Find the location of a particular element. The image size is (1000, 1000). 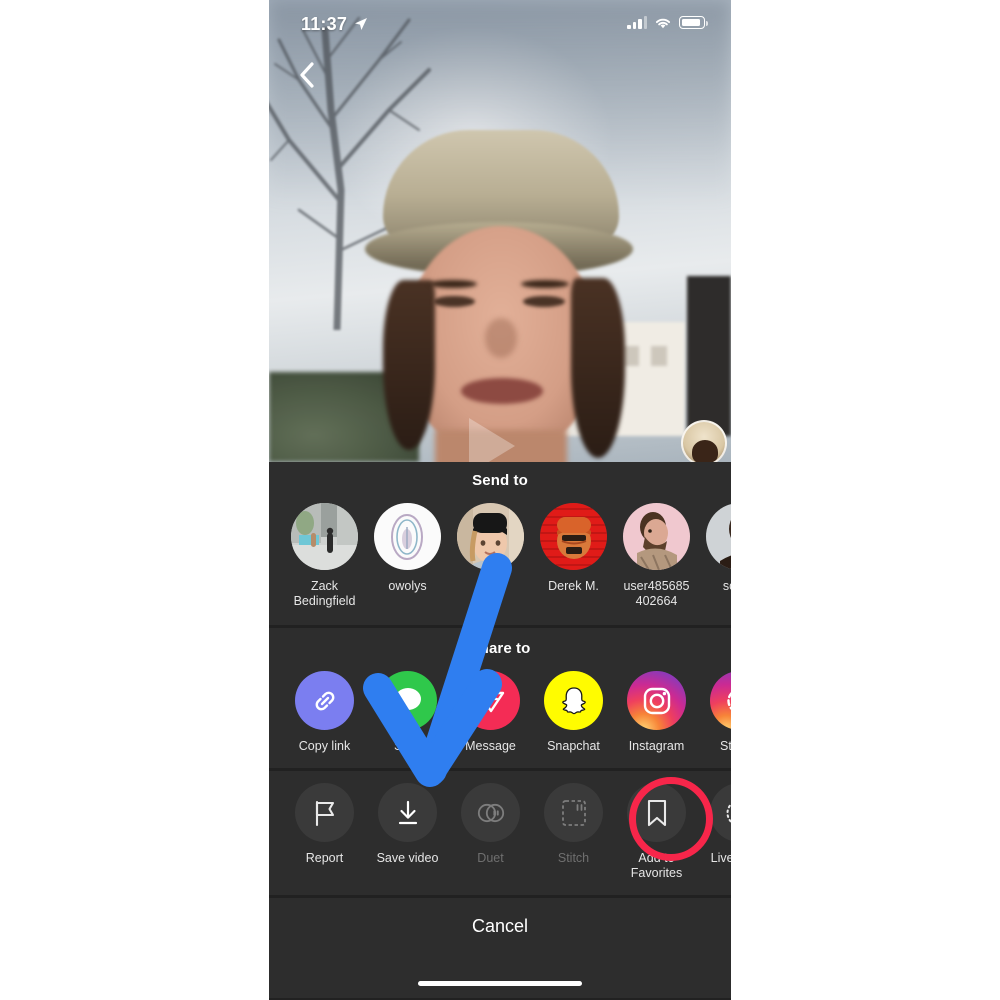

contact-name: Zack Bedingfield is located at coordinates (324, 593).